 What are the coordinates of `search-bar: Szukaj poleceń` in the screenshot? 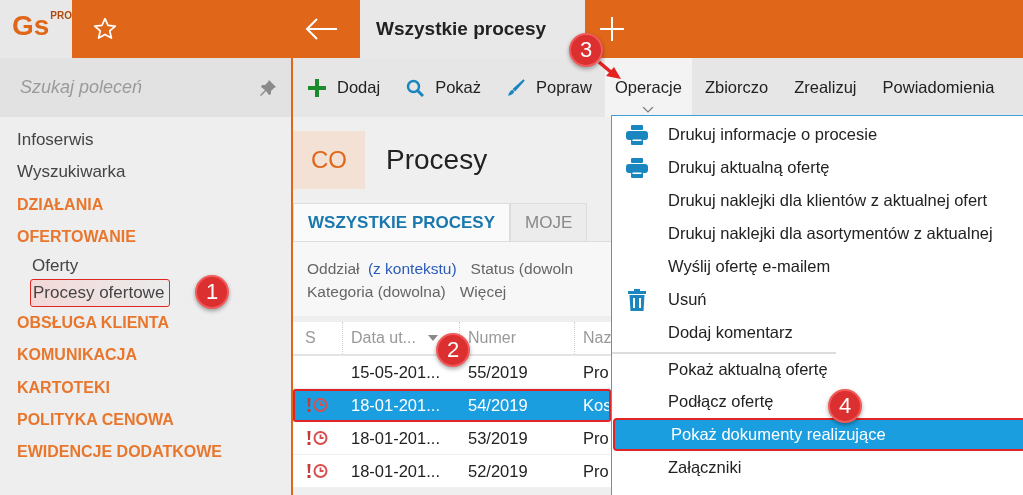 It's located at (145, 87).